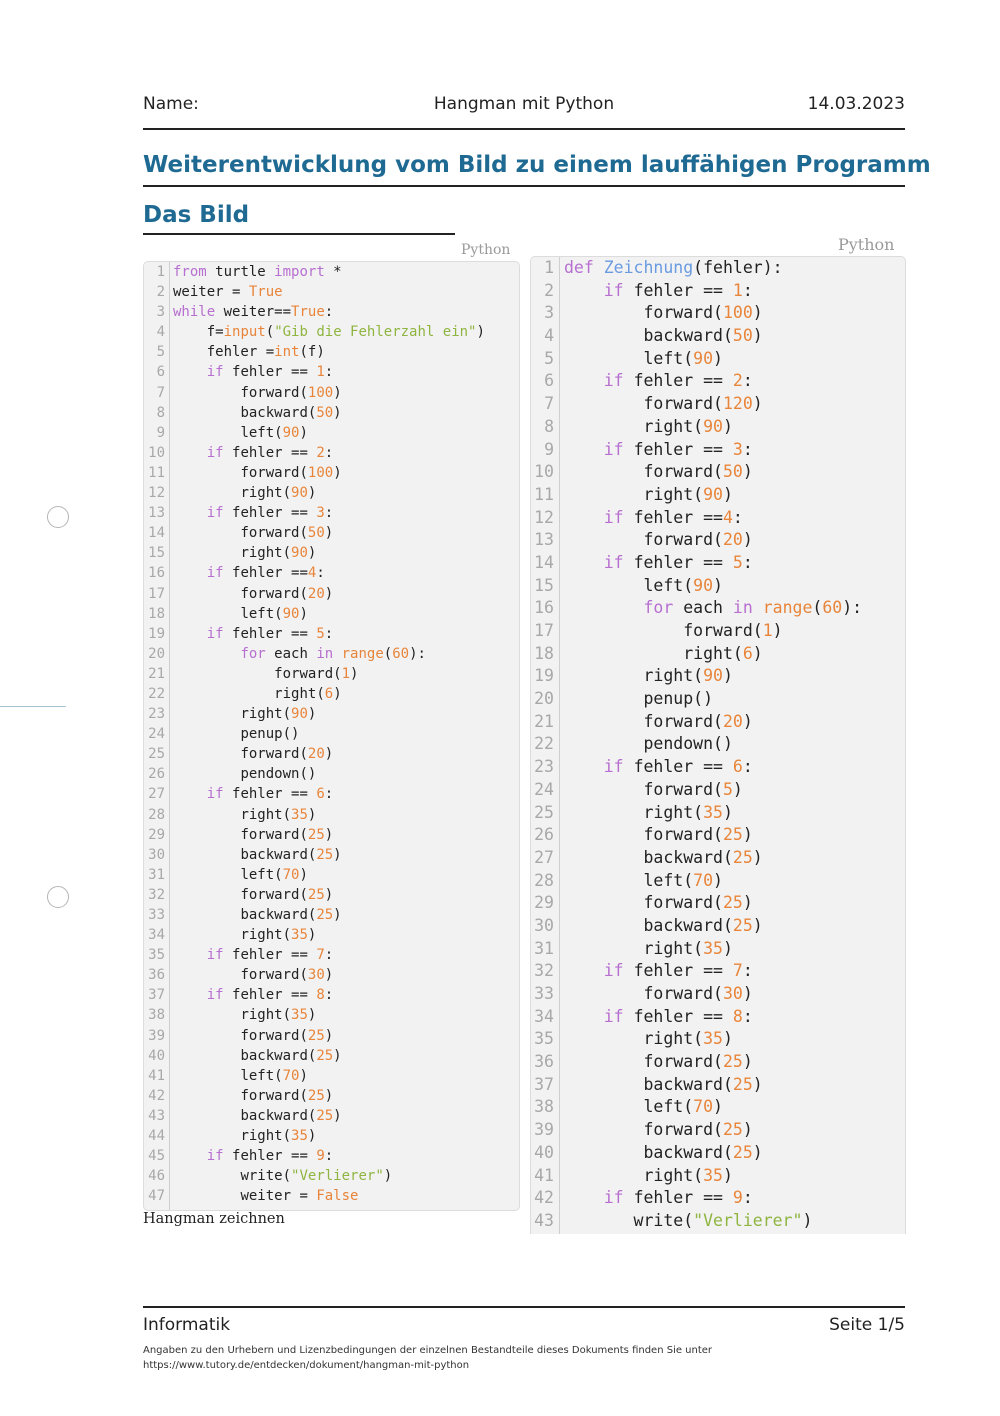  I want to click on line-number: 20, so click(544, 699).